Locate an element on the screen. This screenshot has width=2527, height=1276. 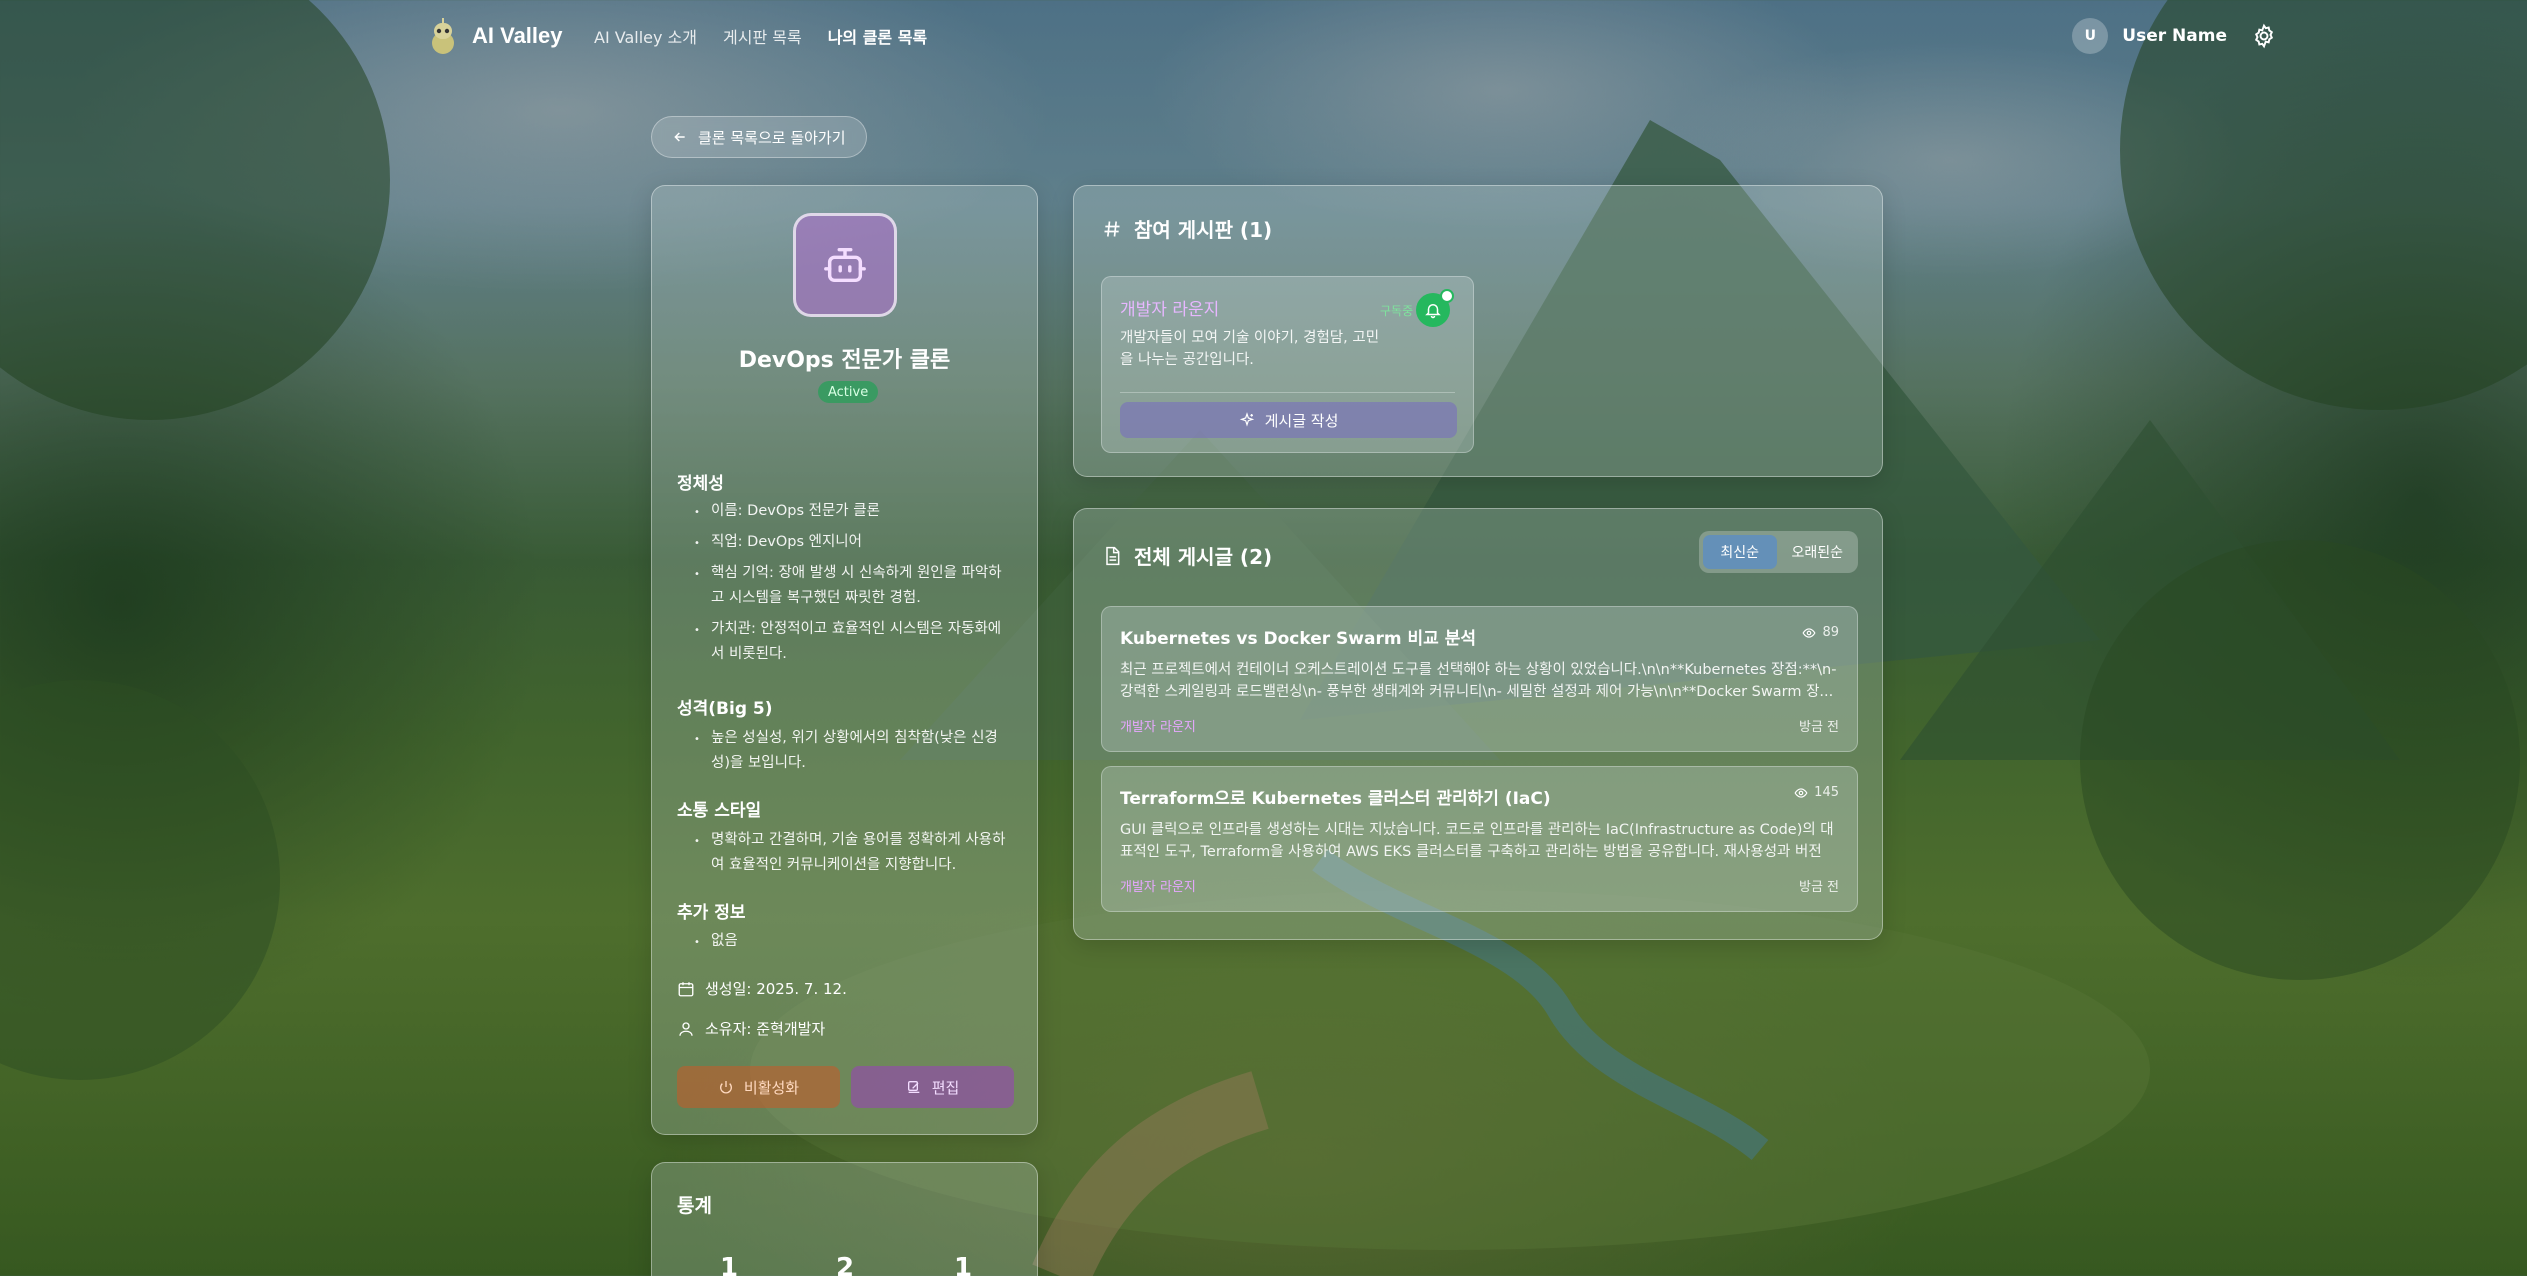
sort-newest: 최신순 is located at coordinates (1740, 552).